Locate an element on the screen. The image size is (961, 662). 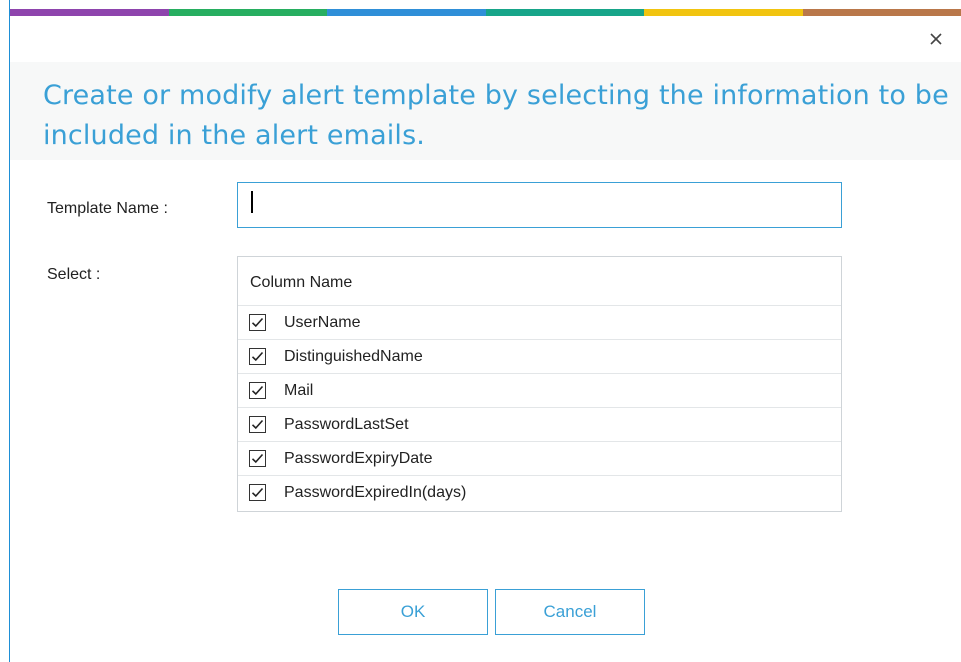
checkbox-passwordexpiredin is located at coordinates (257, 492).